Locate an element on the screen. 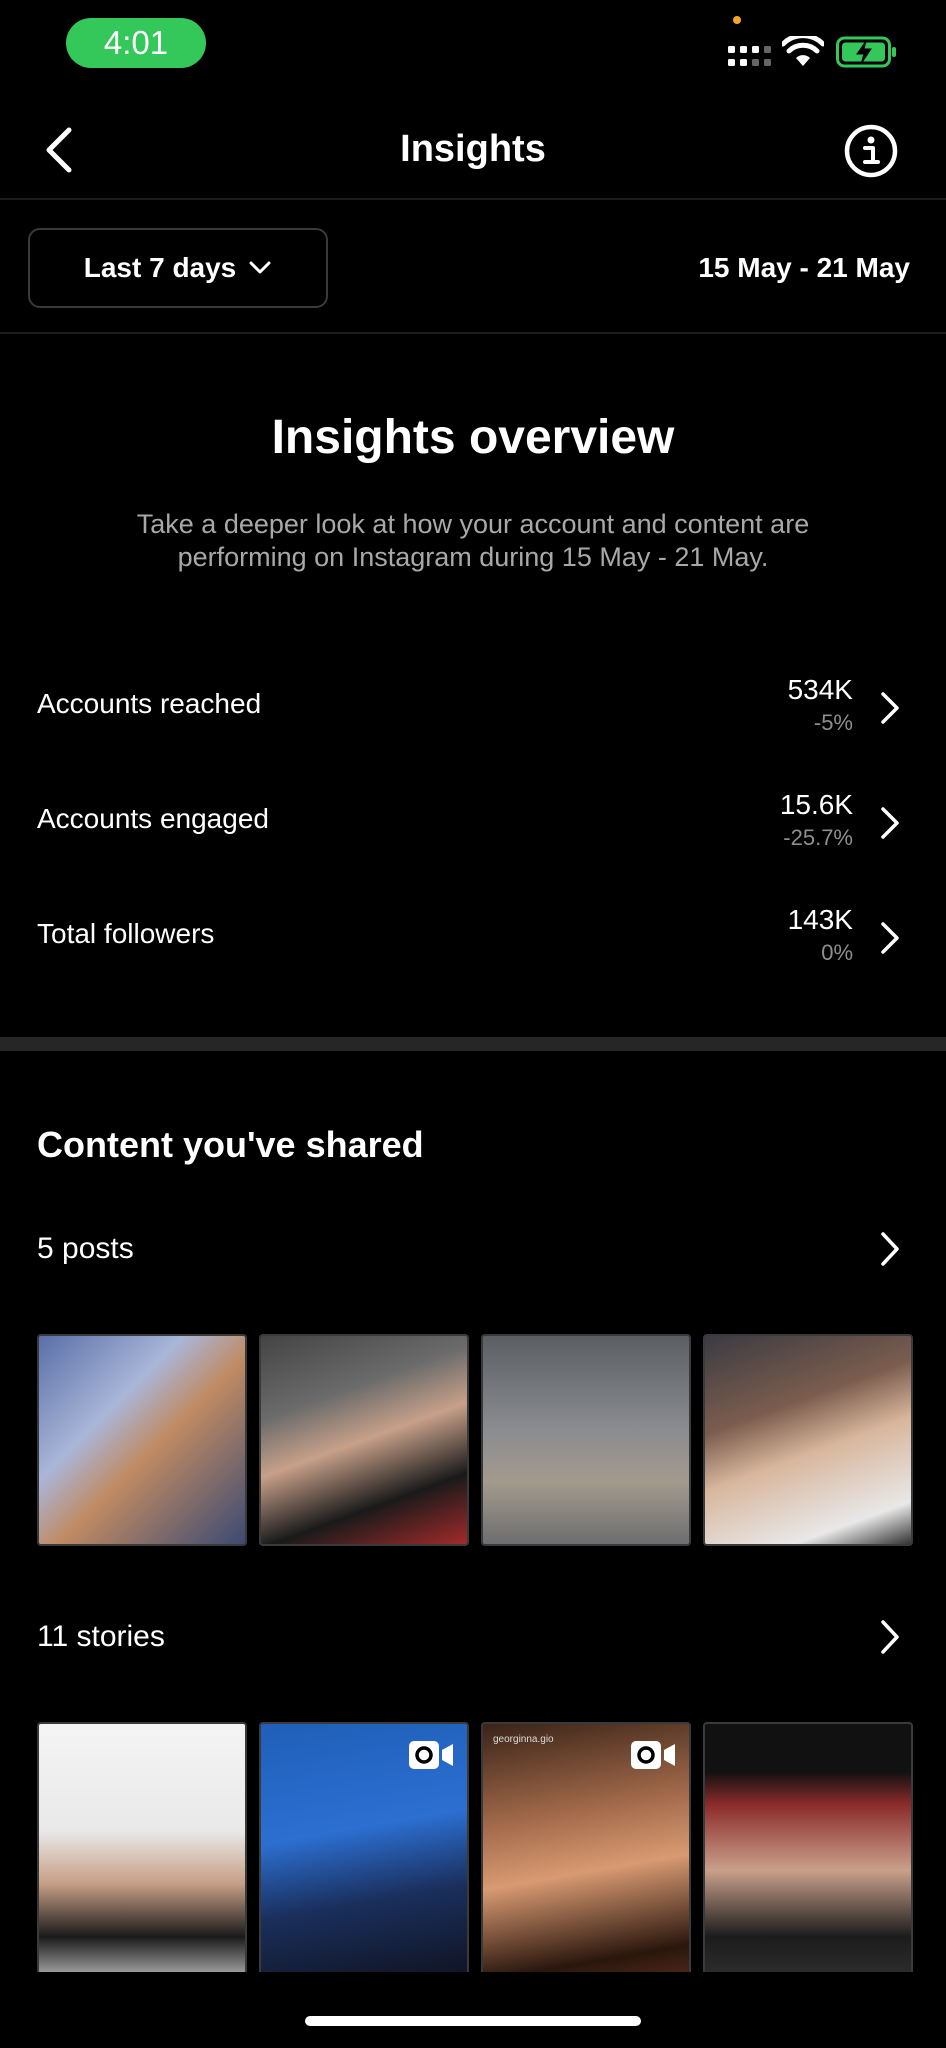 This screenshot has width=946, height=2048. info-circle-icon is located at coordinates (871, 151).